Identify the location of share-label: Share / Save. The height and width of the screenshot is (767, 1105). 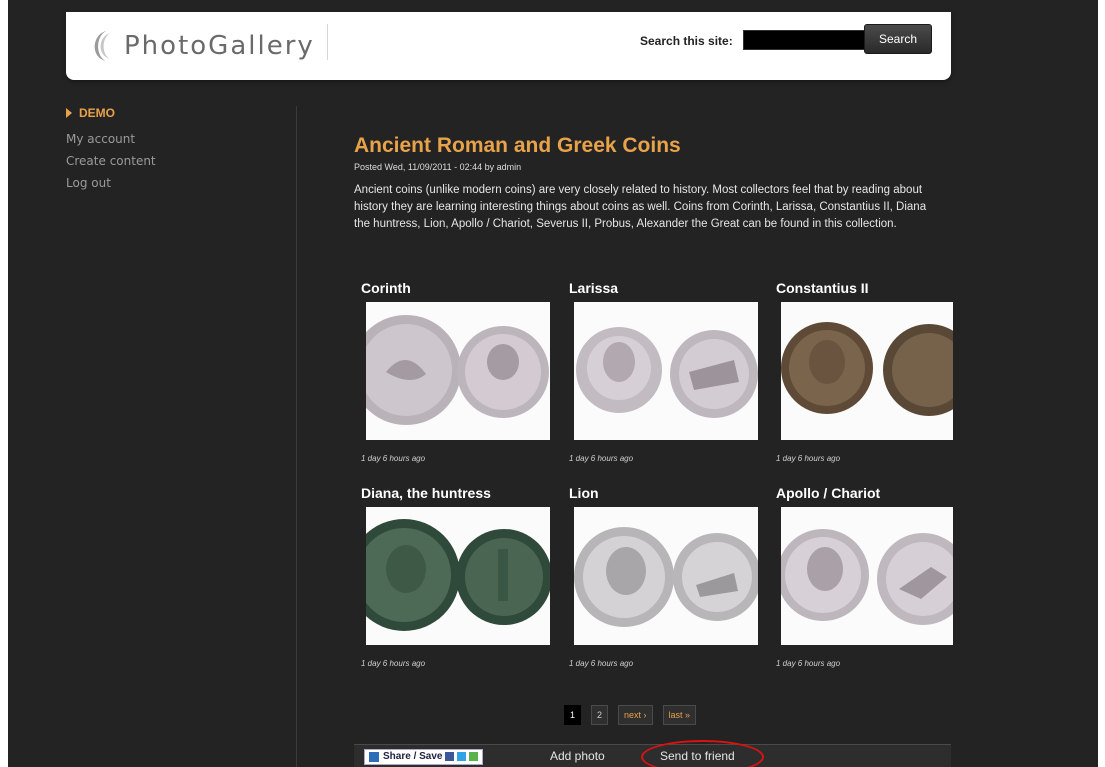
(413, 756).